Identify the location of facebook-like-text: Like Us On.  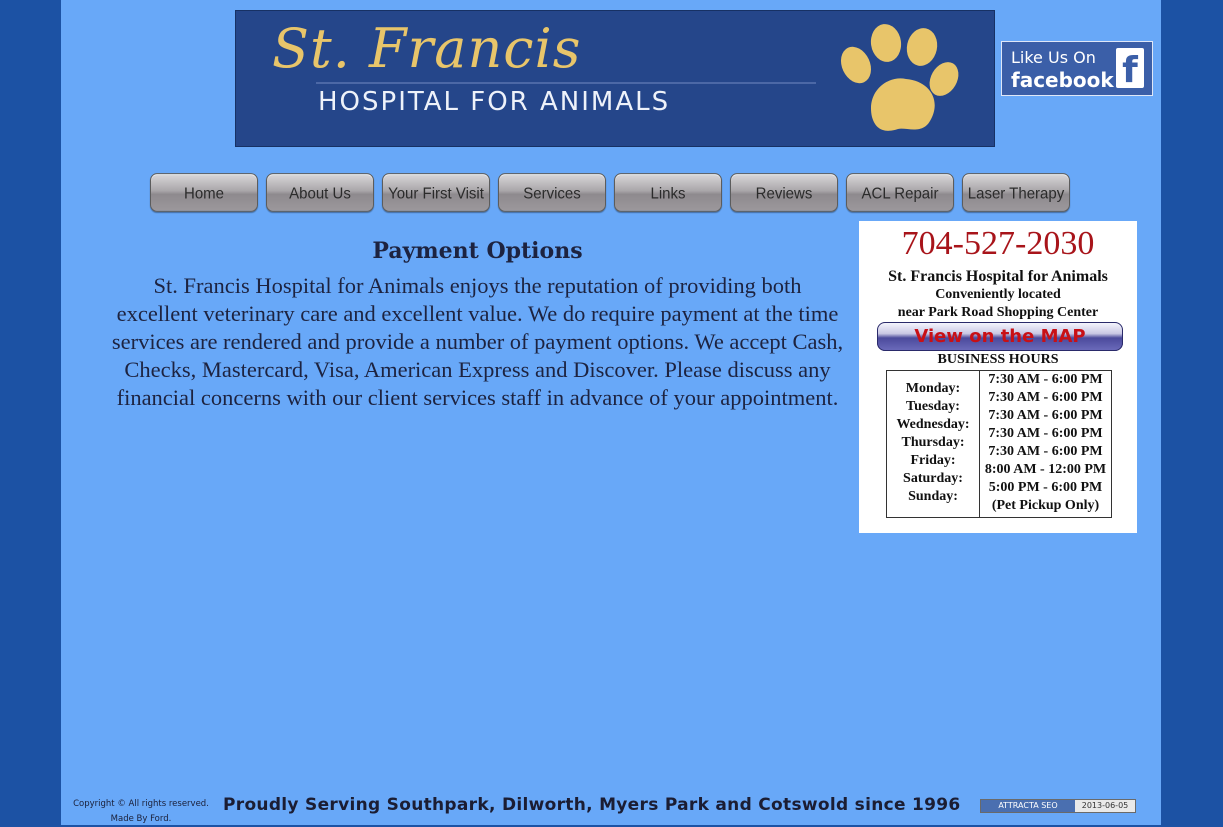
(1053, 57).